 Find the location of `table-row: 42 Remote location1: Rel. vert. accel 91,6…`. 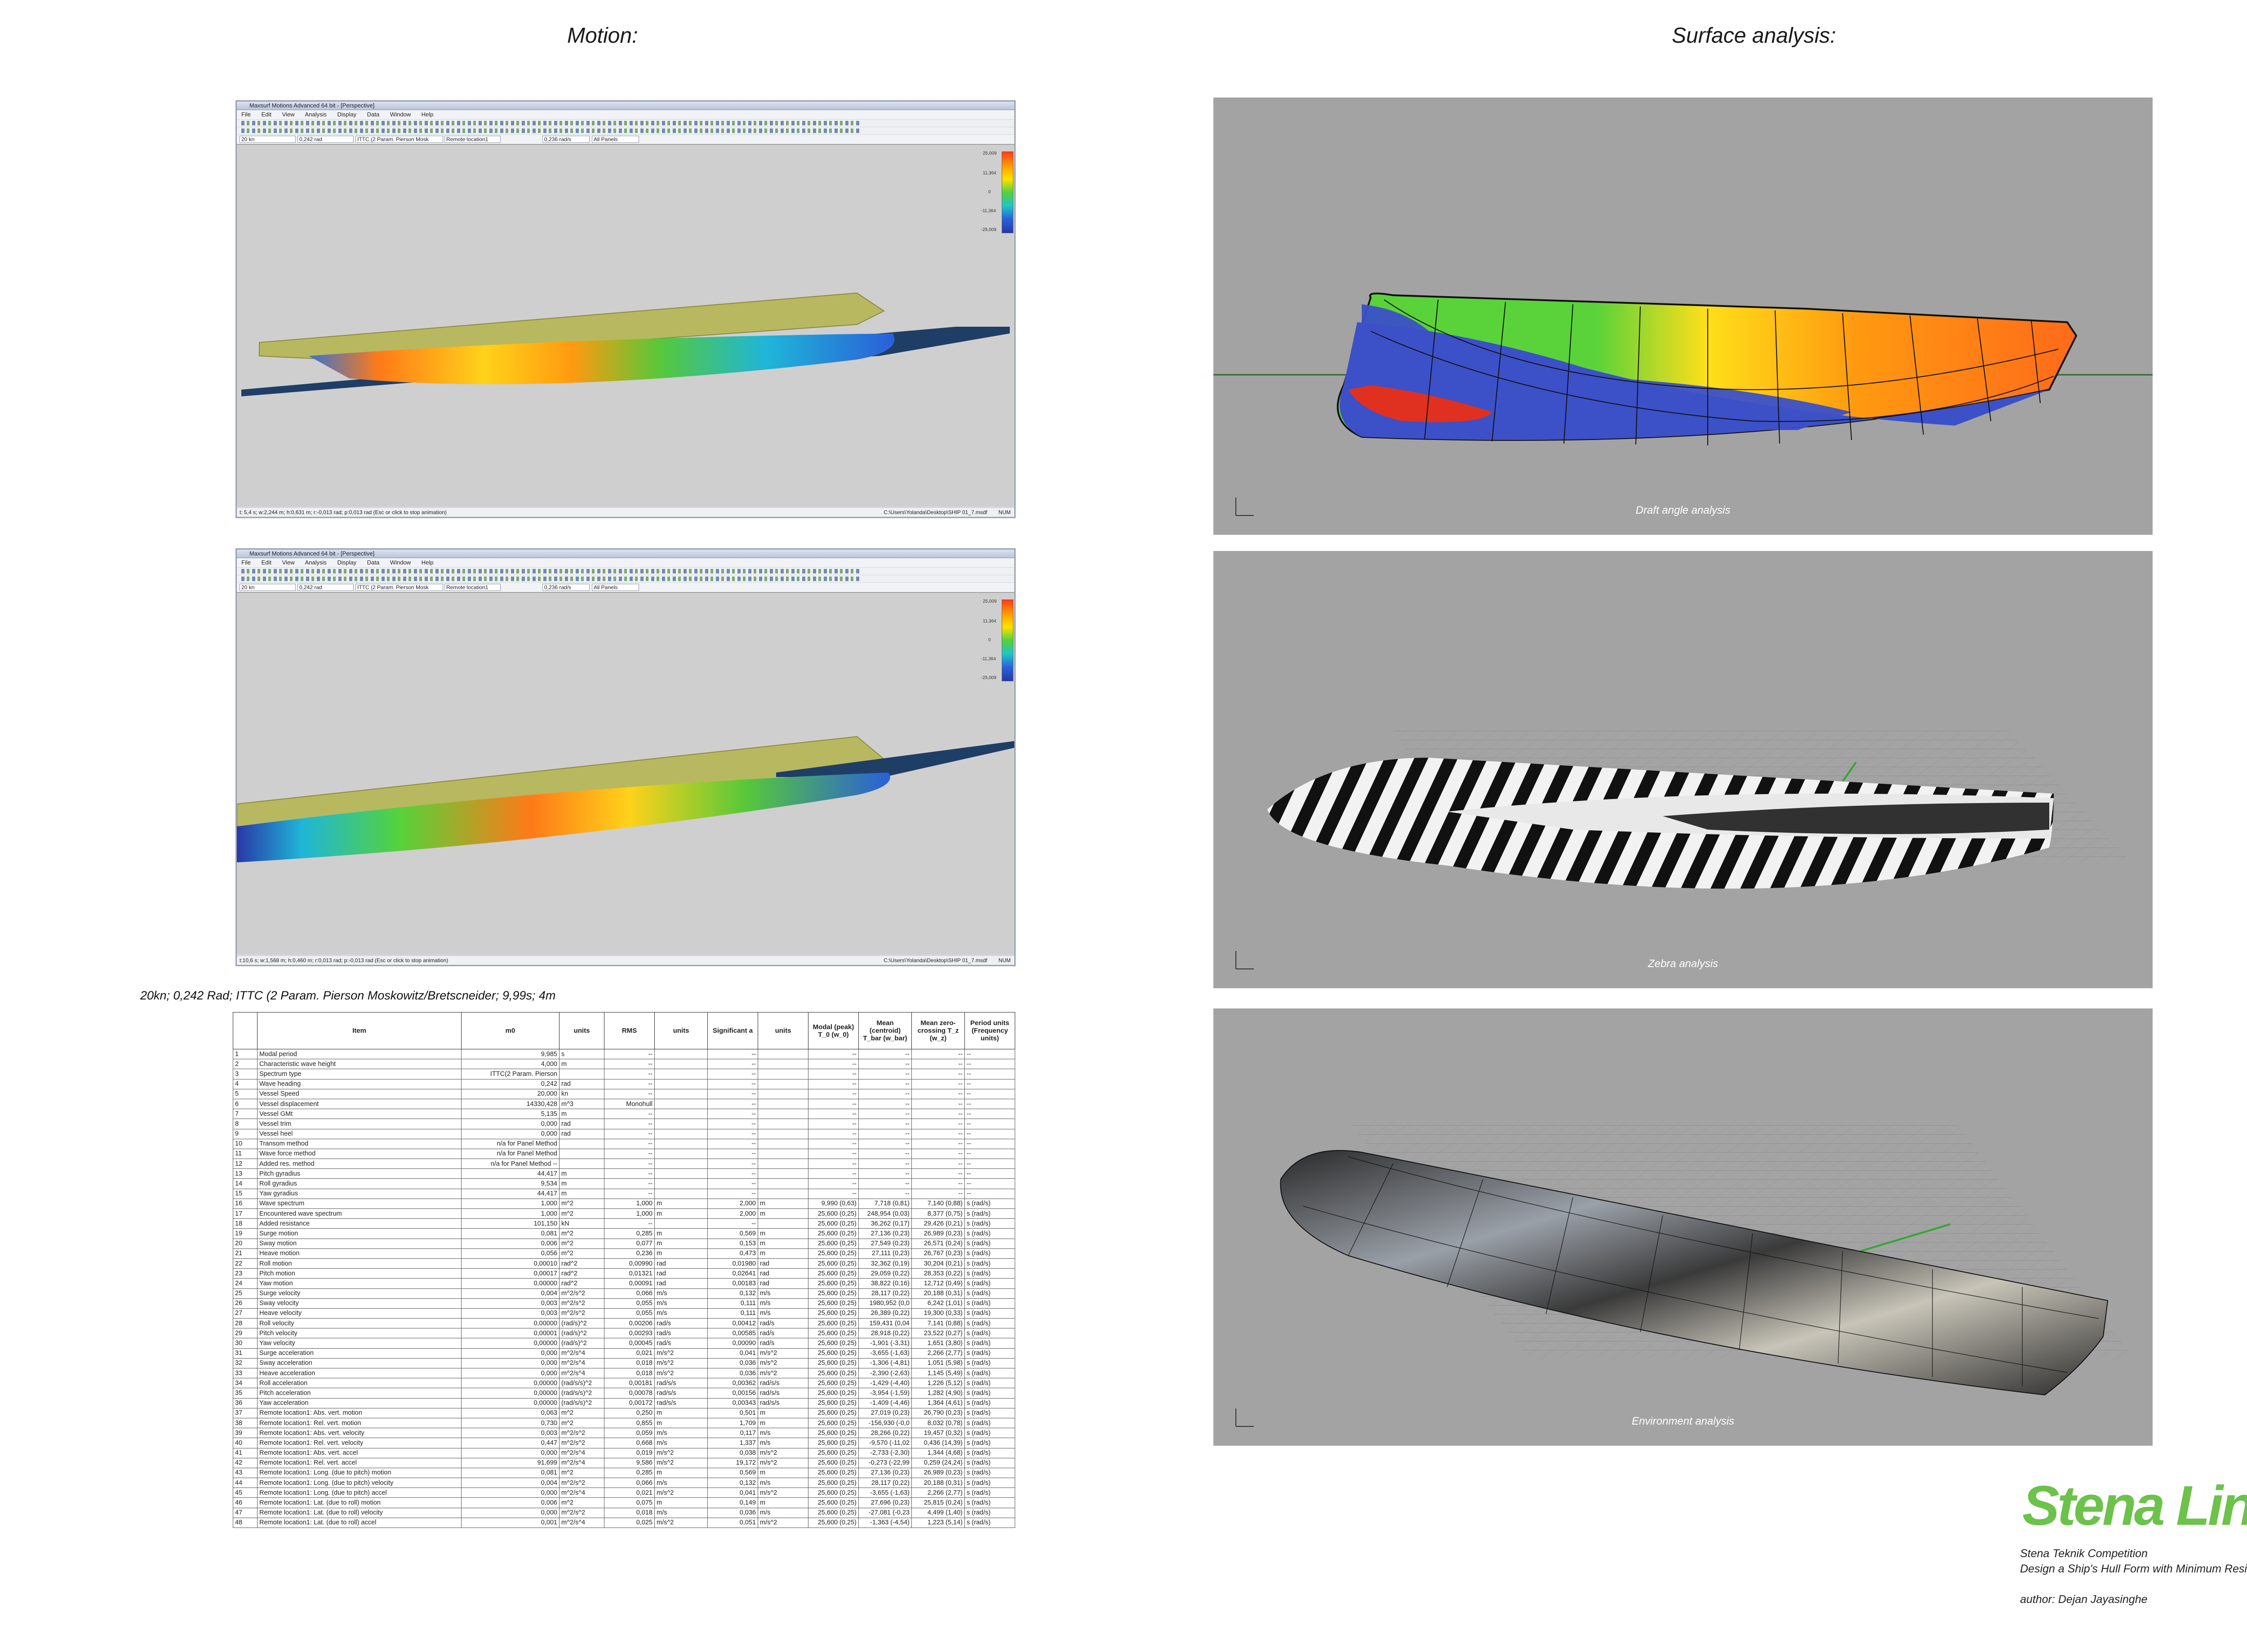

table-row: 42 Remote location1: Rel. vert. accel 91,6… is located at coordinates (624, 1462).